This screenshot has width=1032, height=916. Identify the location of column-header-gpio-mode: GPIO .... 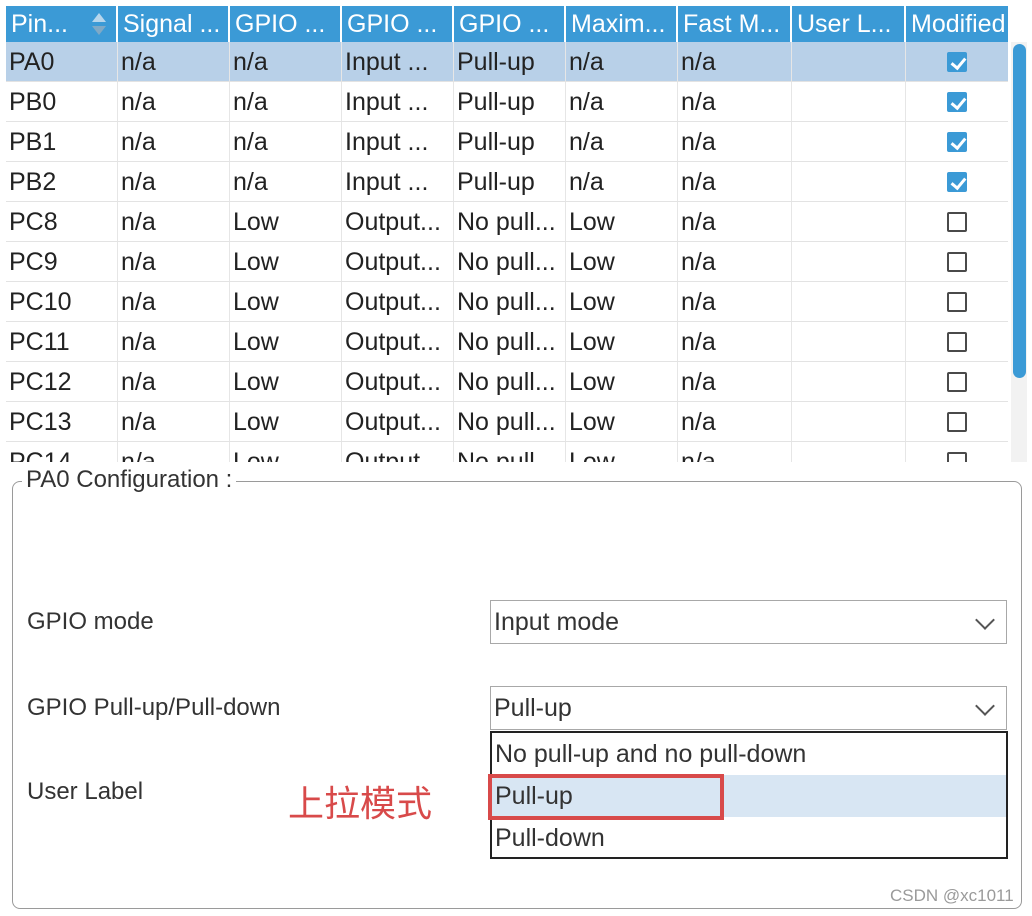
(398, 24).